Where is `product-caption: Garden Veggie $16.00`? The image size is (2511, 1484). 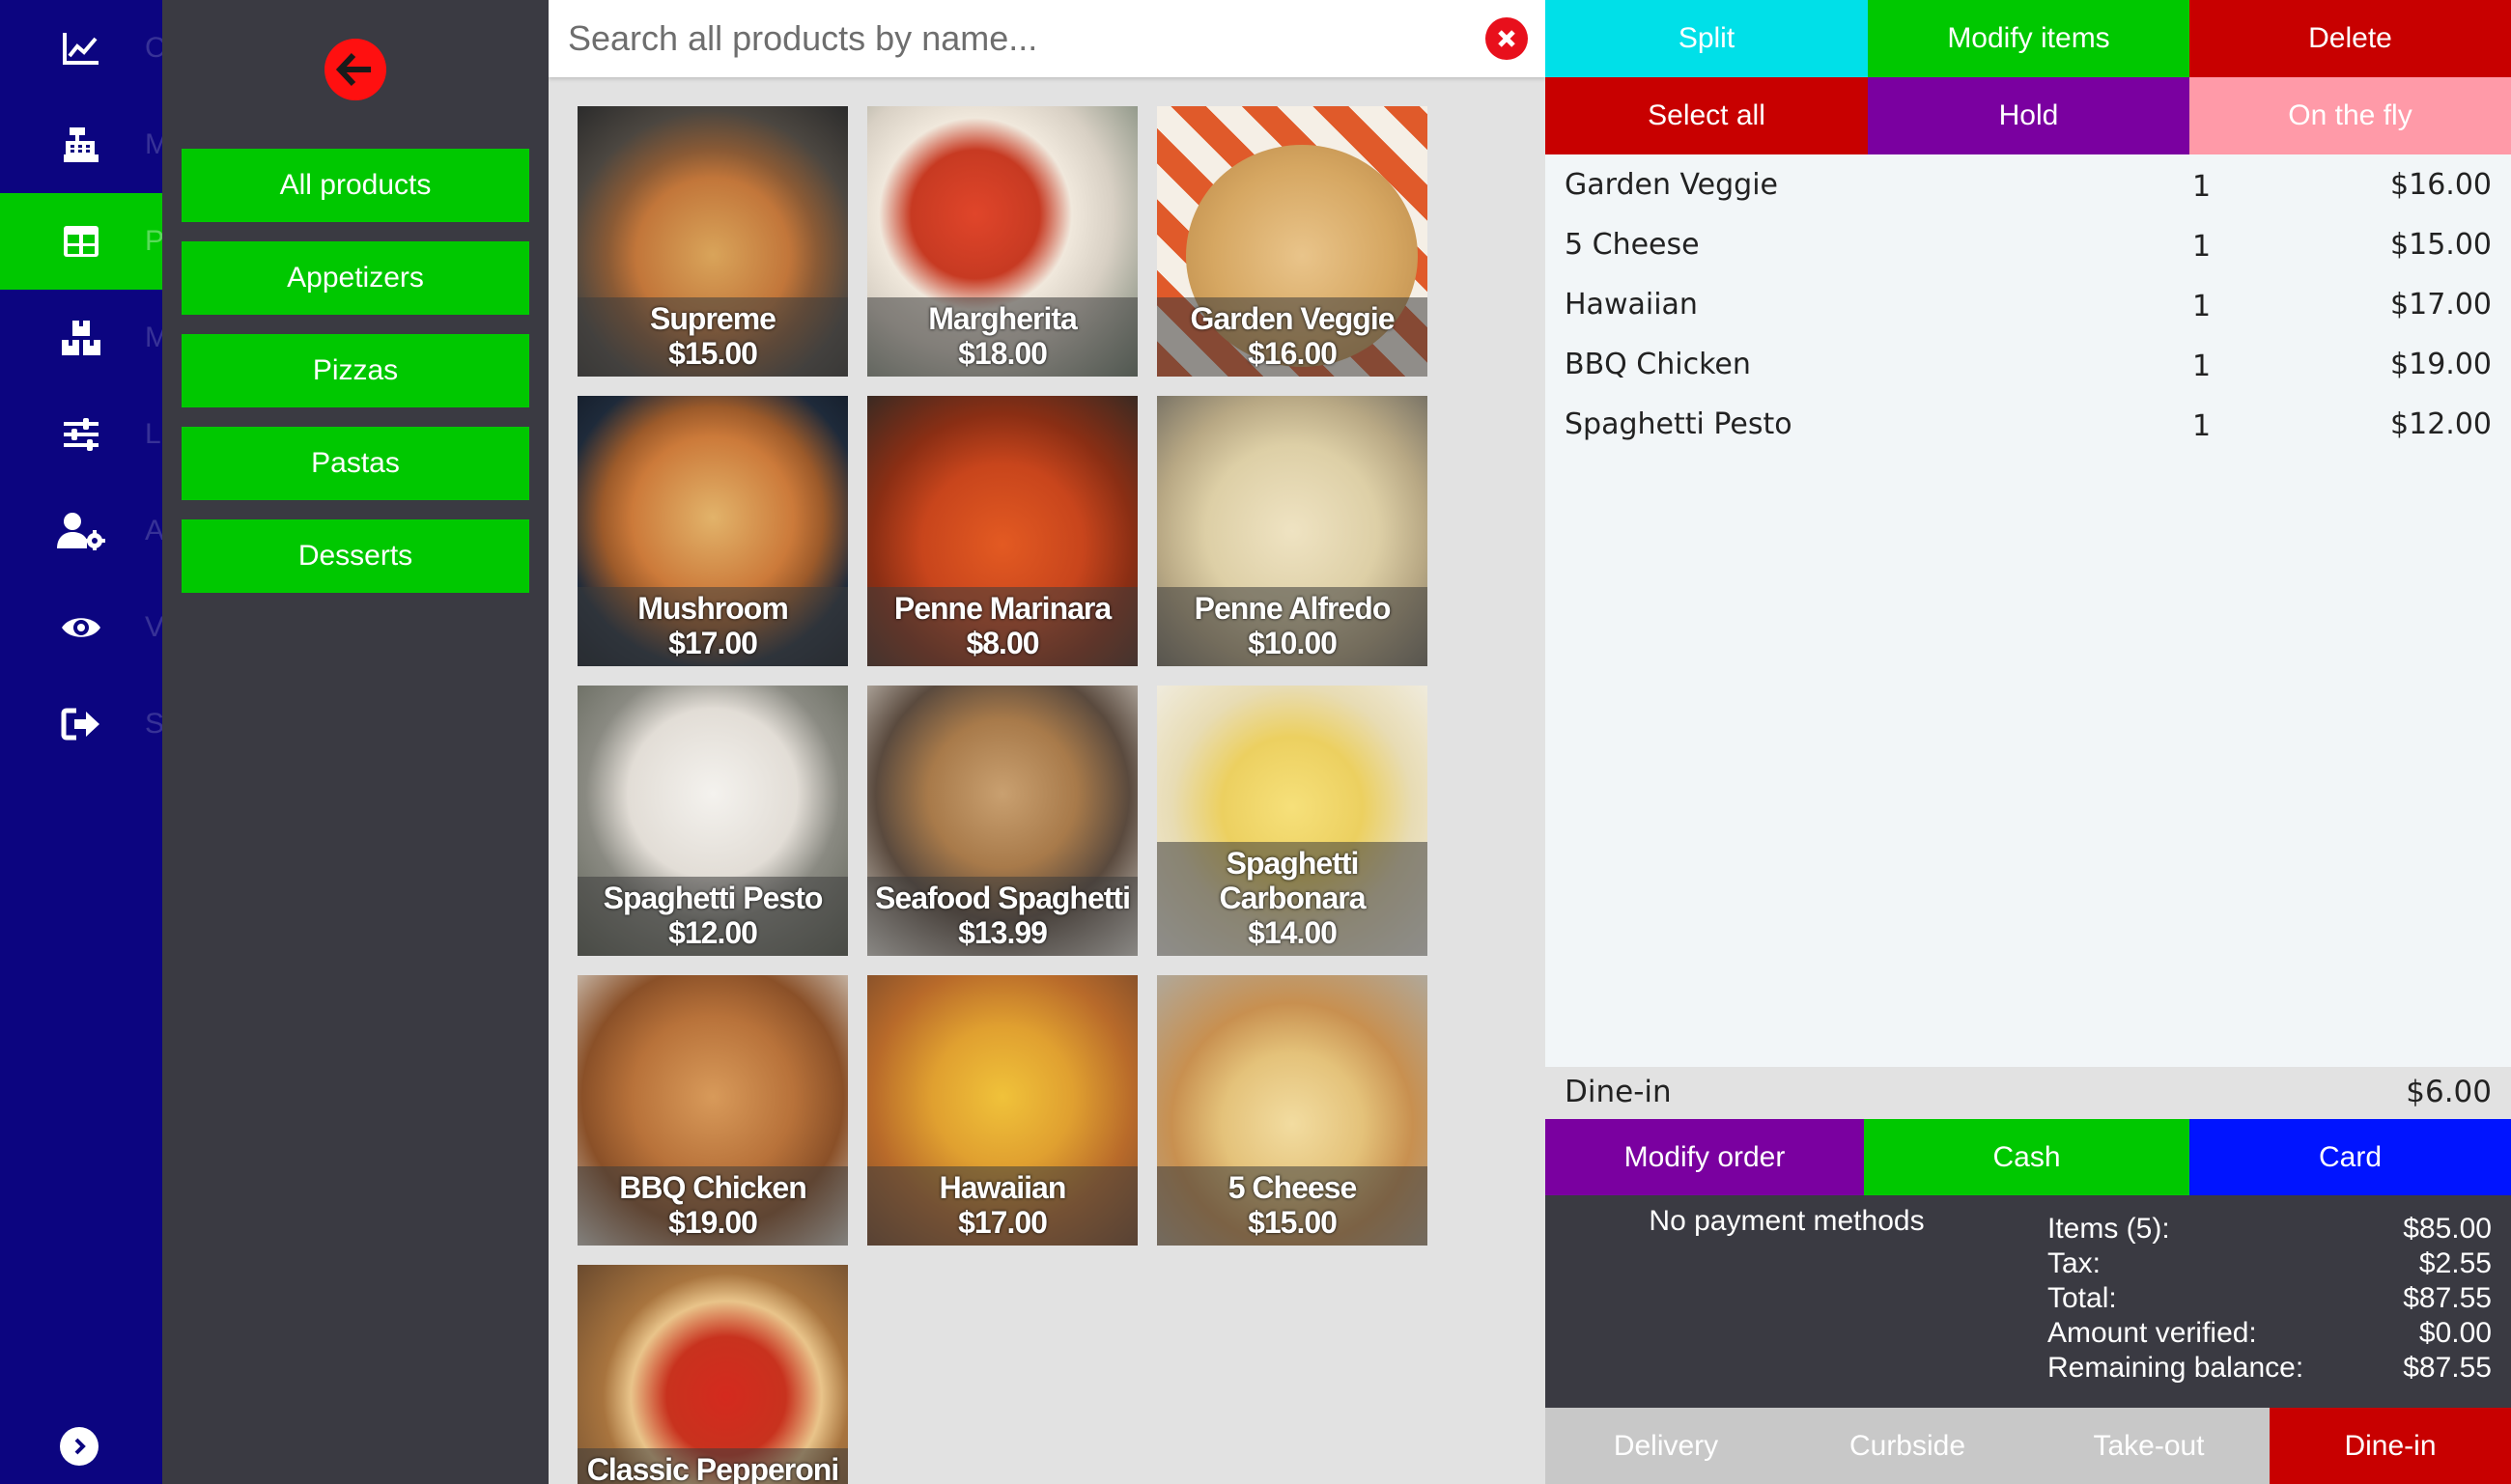 product-caption: Garden Veggie $16.00 is located at coordinates (1292, 337).